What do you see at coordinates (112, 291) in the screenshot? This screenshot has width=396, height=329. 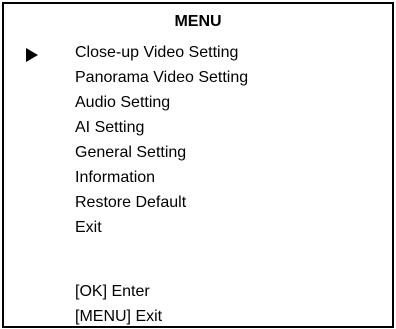 I see `hint-ok-enter: [OK] Enter` at bounding box center [112, 291].